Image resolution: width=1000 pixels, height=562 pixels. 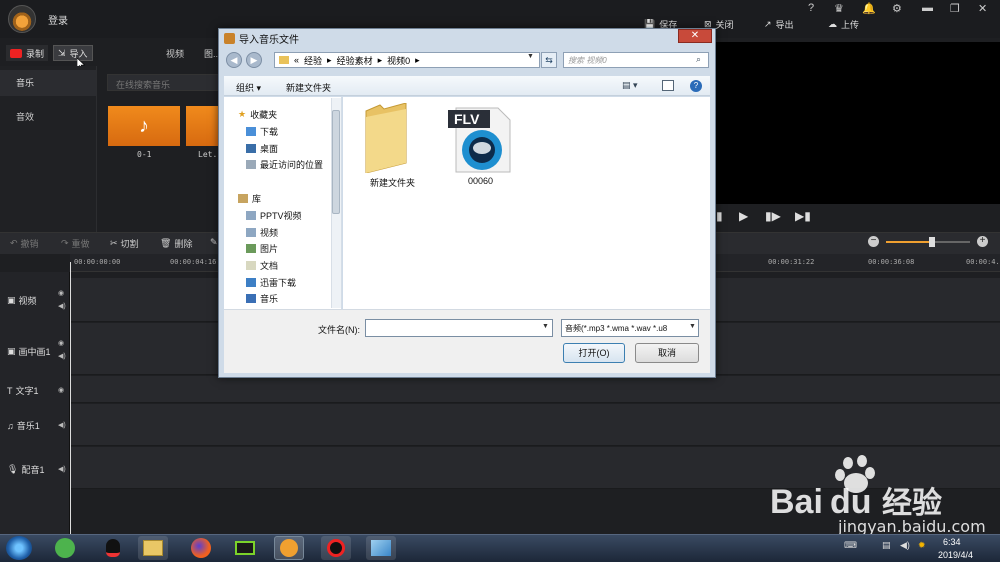 What do you see at coordinates (144, 126) in the screenshot?
I see `music-tile: ♪` at bounding box center [144, 126].